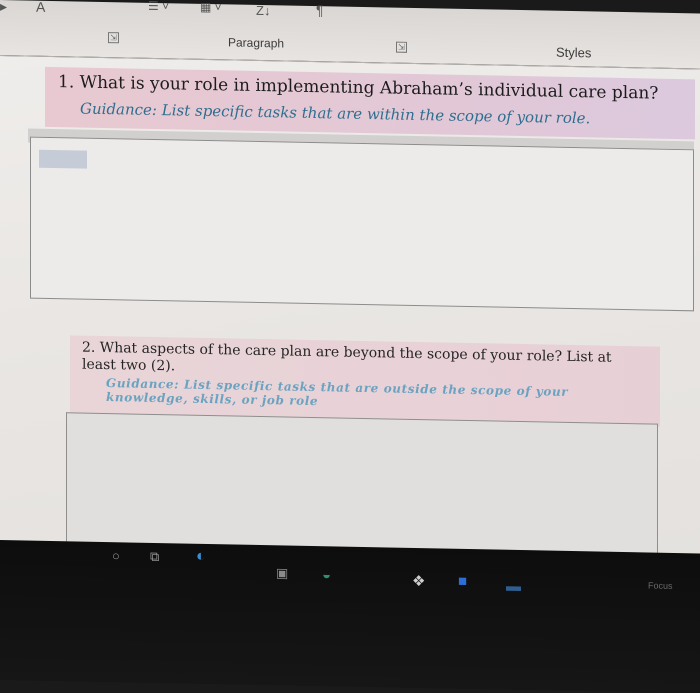 Image resolution: width=700 pixels, height=693 pixels. Describe the element at coordinates (263, 10) in the screenshot. I see `sort-button: Z↓` at that location.